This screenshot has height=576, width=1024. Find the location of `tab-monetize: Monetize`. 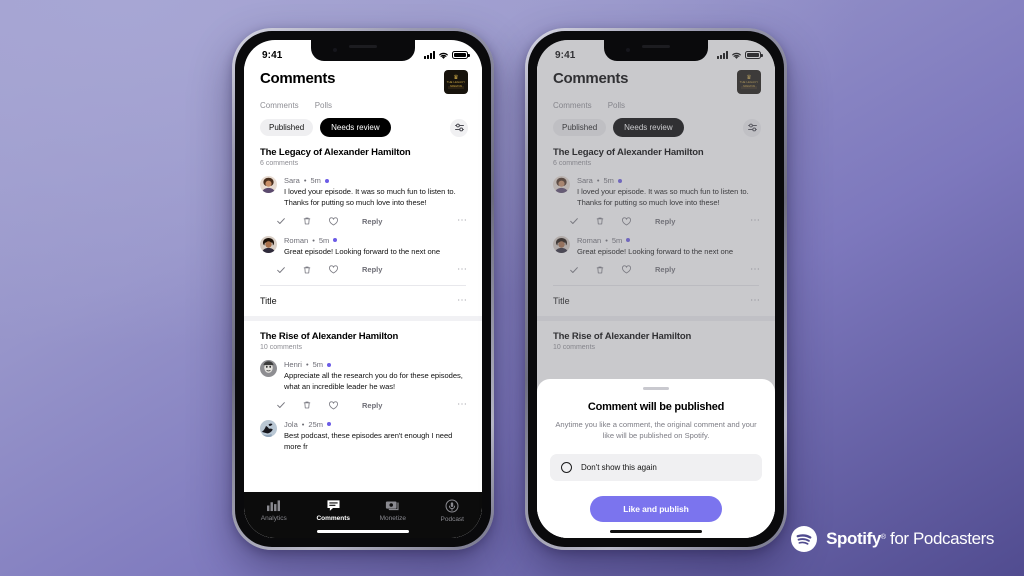

tab-monetize: Monetize is located at coordinates (393, 510).